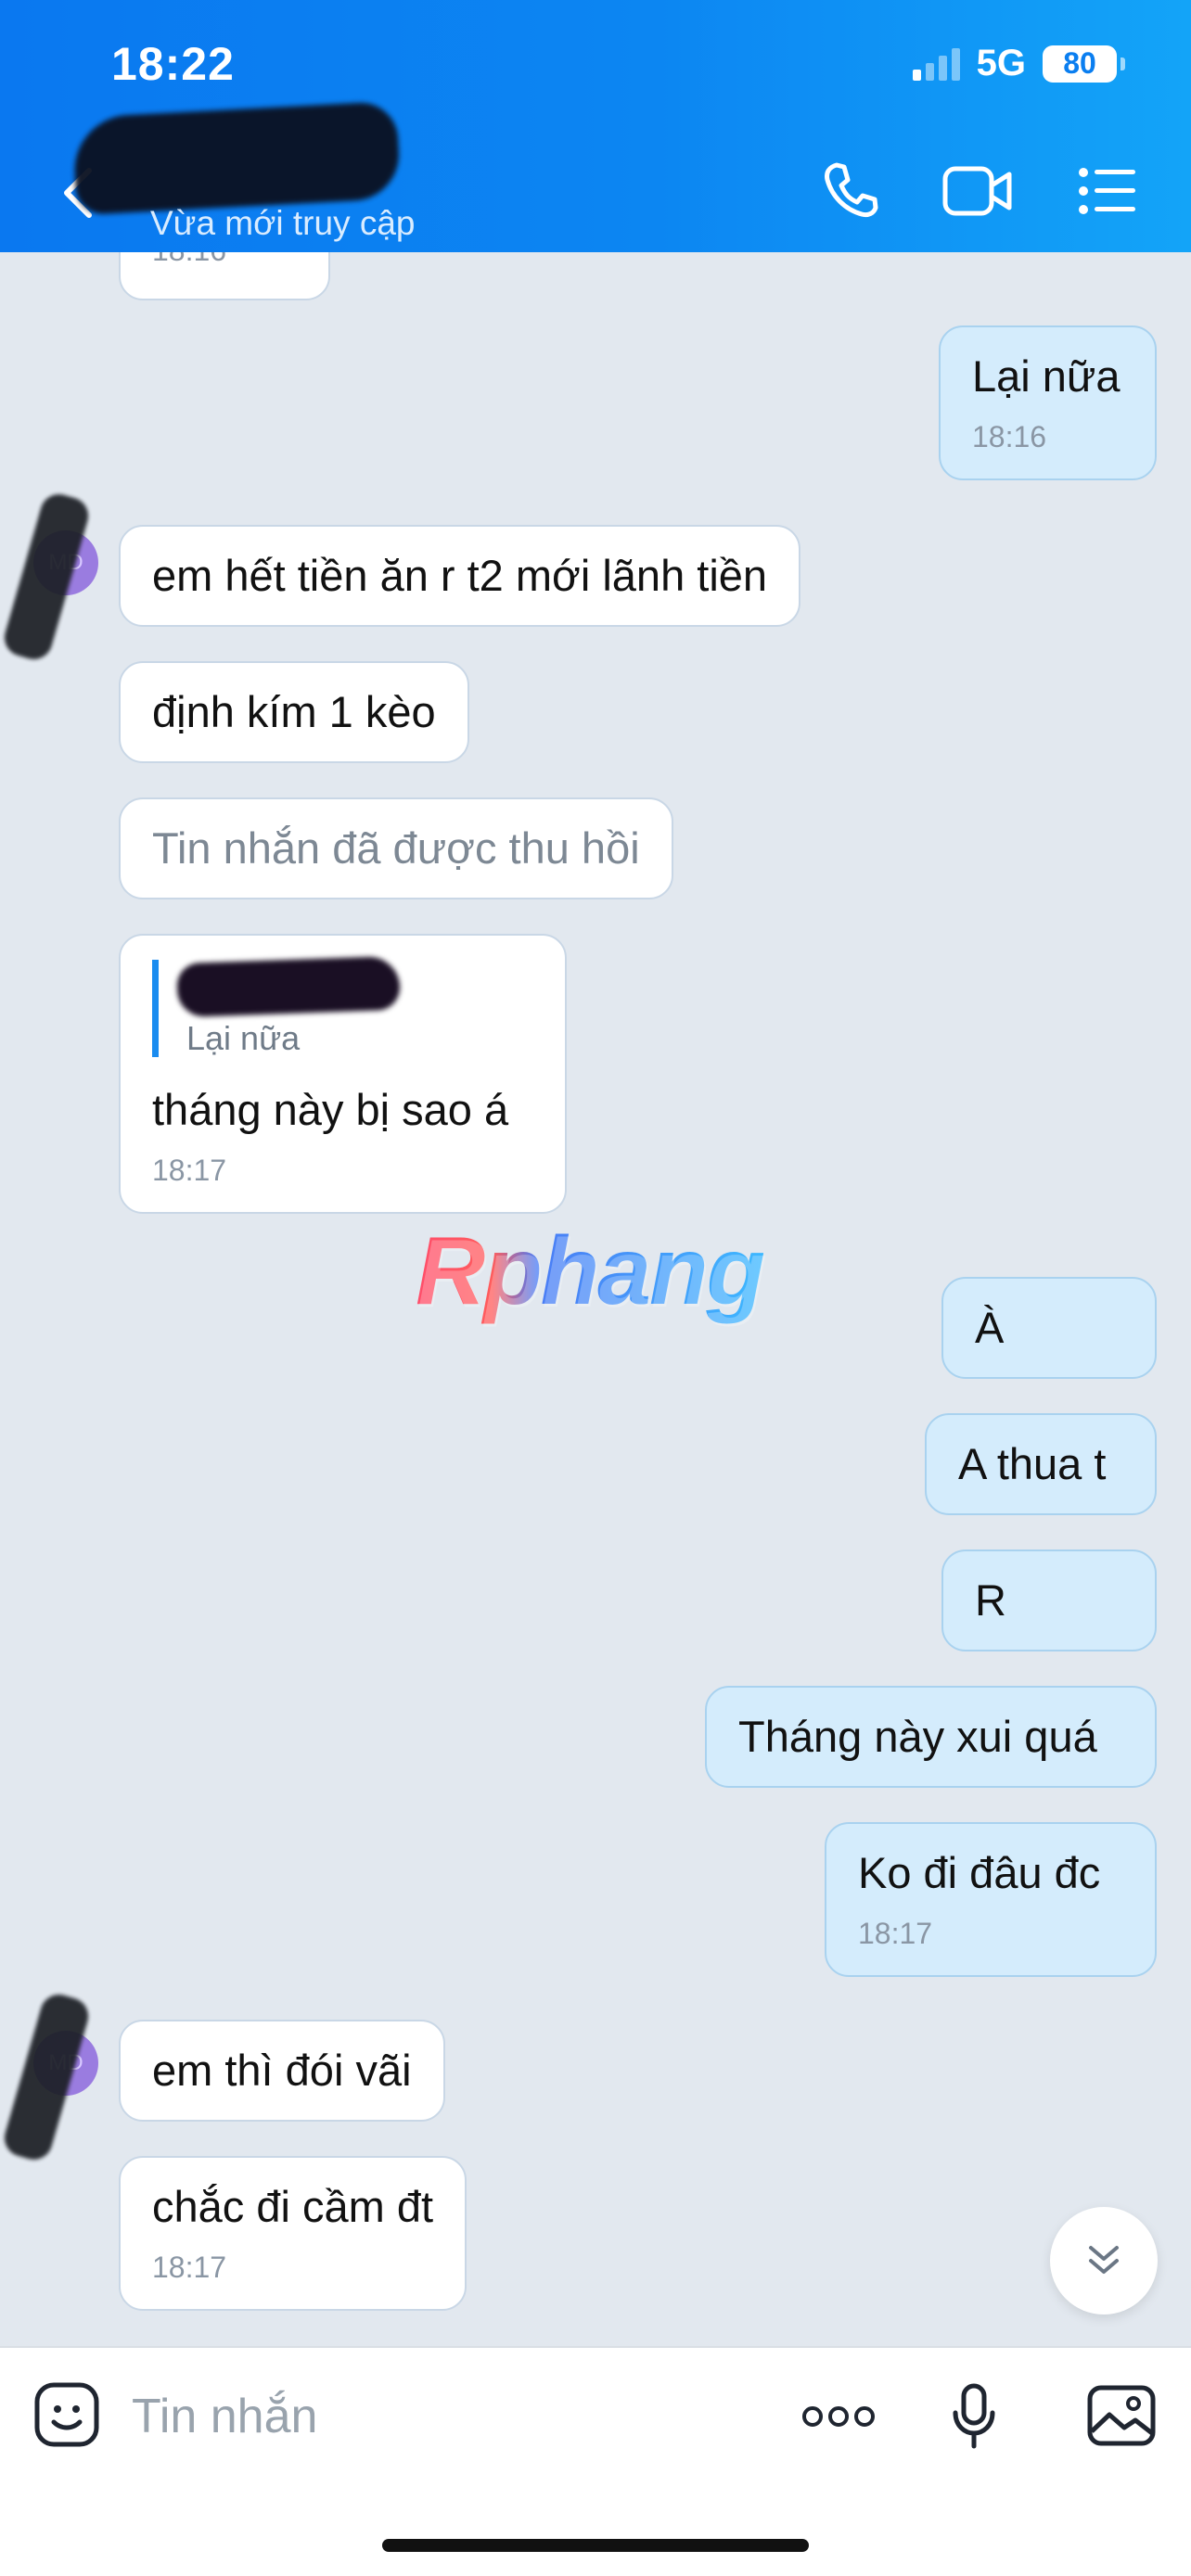 The width and height of the screenshot is (1191, 2576). I want to click on message-bubble-outgoing: A thua t, so click(1041, 1464).